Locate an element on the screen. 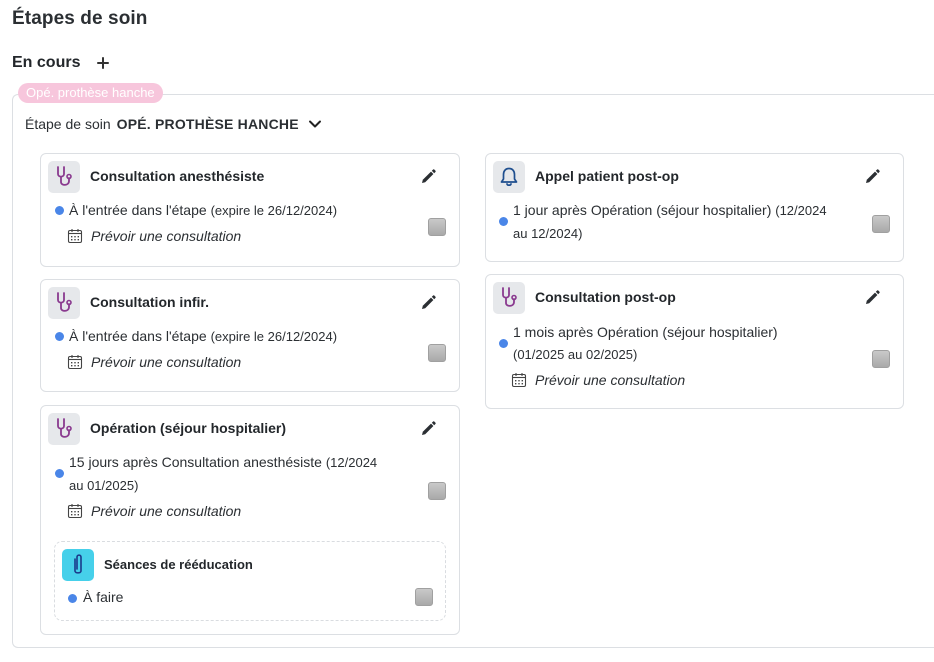 This screenshot has width=934, height=662. clip-icon is located at coordinates (78, 564).